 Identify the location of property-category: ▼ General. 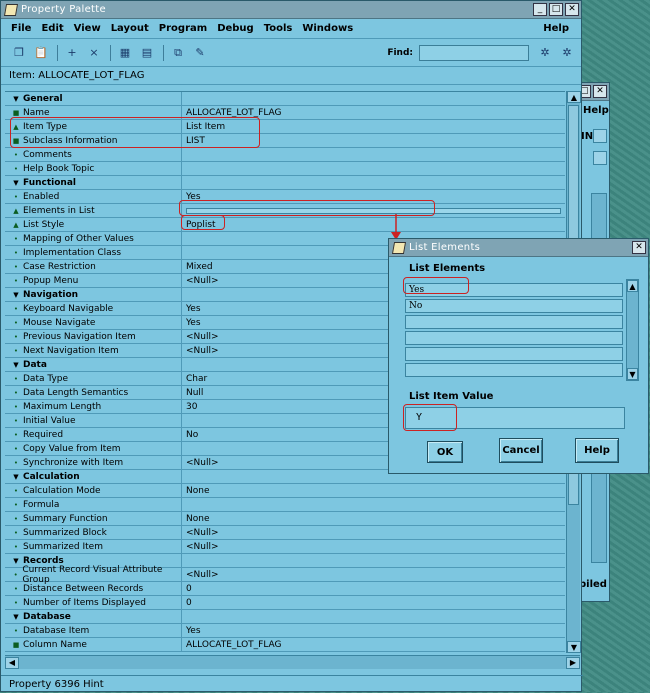
(285, 99).